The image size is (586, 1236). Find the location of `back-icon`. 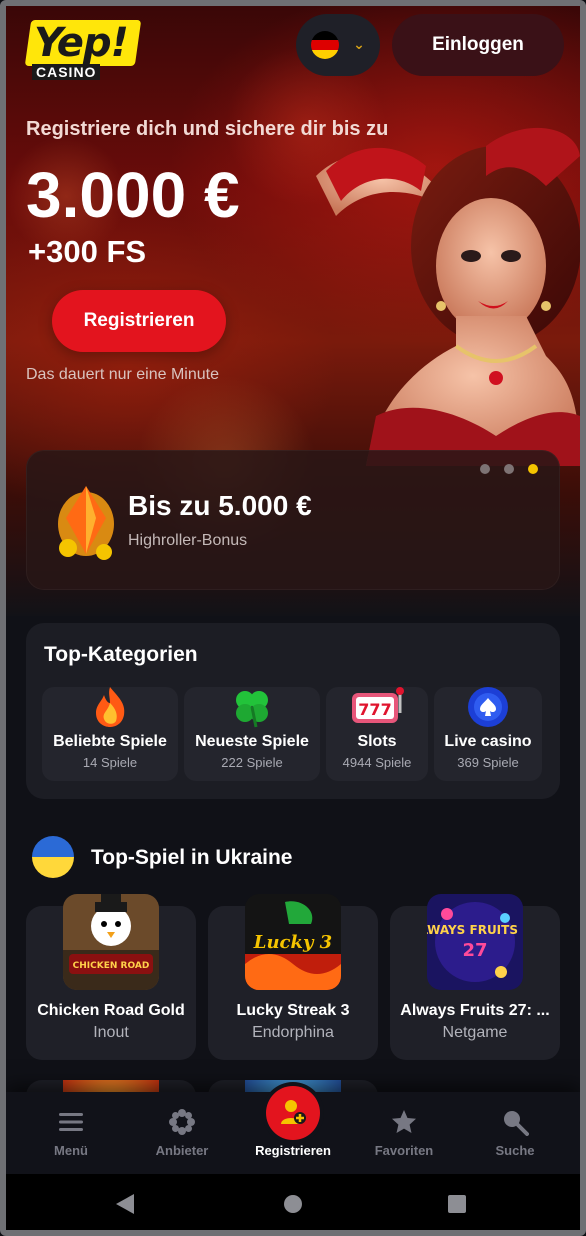

back-icon is located at coordinates (125, 1204).